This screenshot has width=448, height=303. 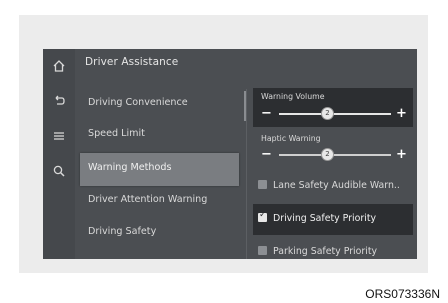 I want to click on parking-safety-priority-checkbox, so click(x=262, y=250).